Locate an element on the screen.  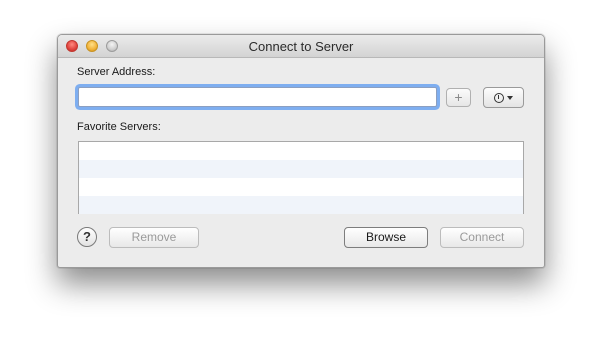
browse-button: Browse is located at coordinates (386, 237).